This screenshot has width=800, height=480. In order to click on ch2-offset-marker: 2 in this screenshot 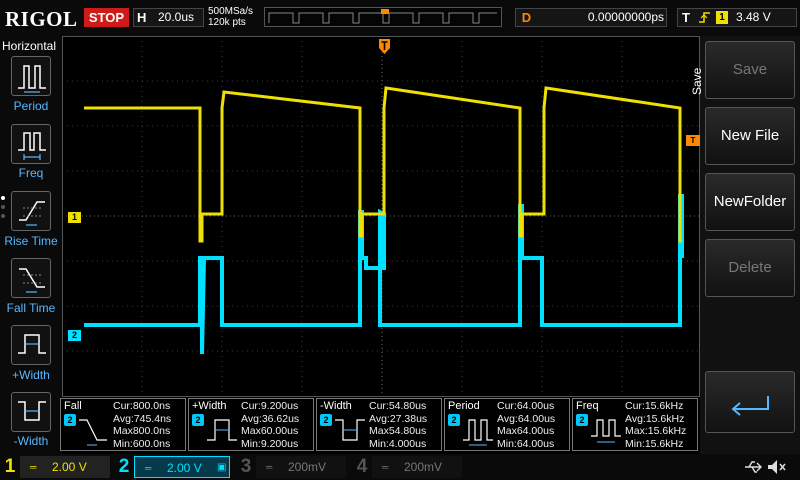, I will do `click(74, 335)`.